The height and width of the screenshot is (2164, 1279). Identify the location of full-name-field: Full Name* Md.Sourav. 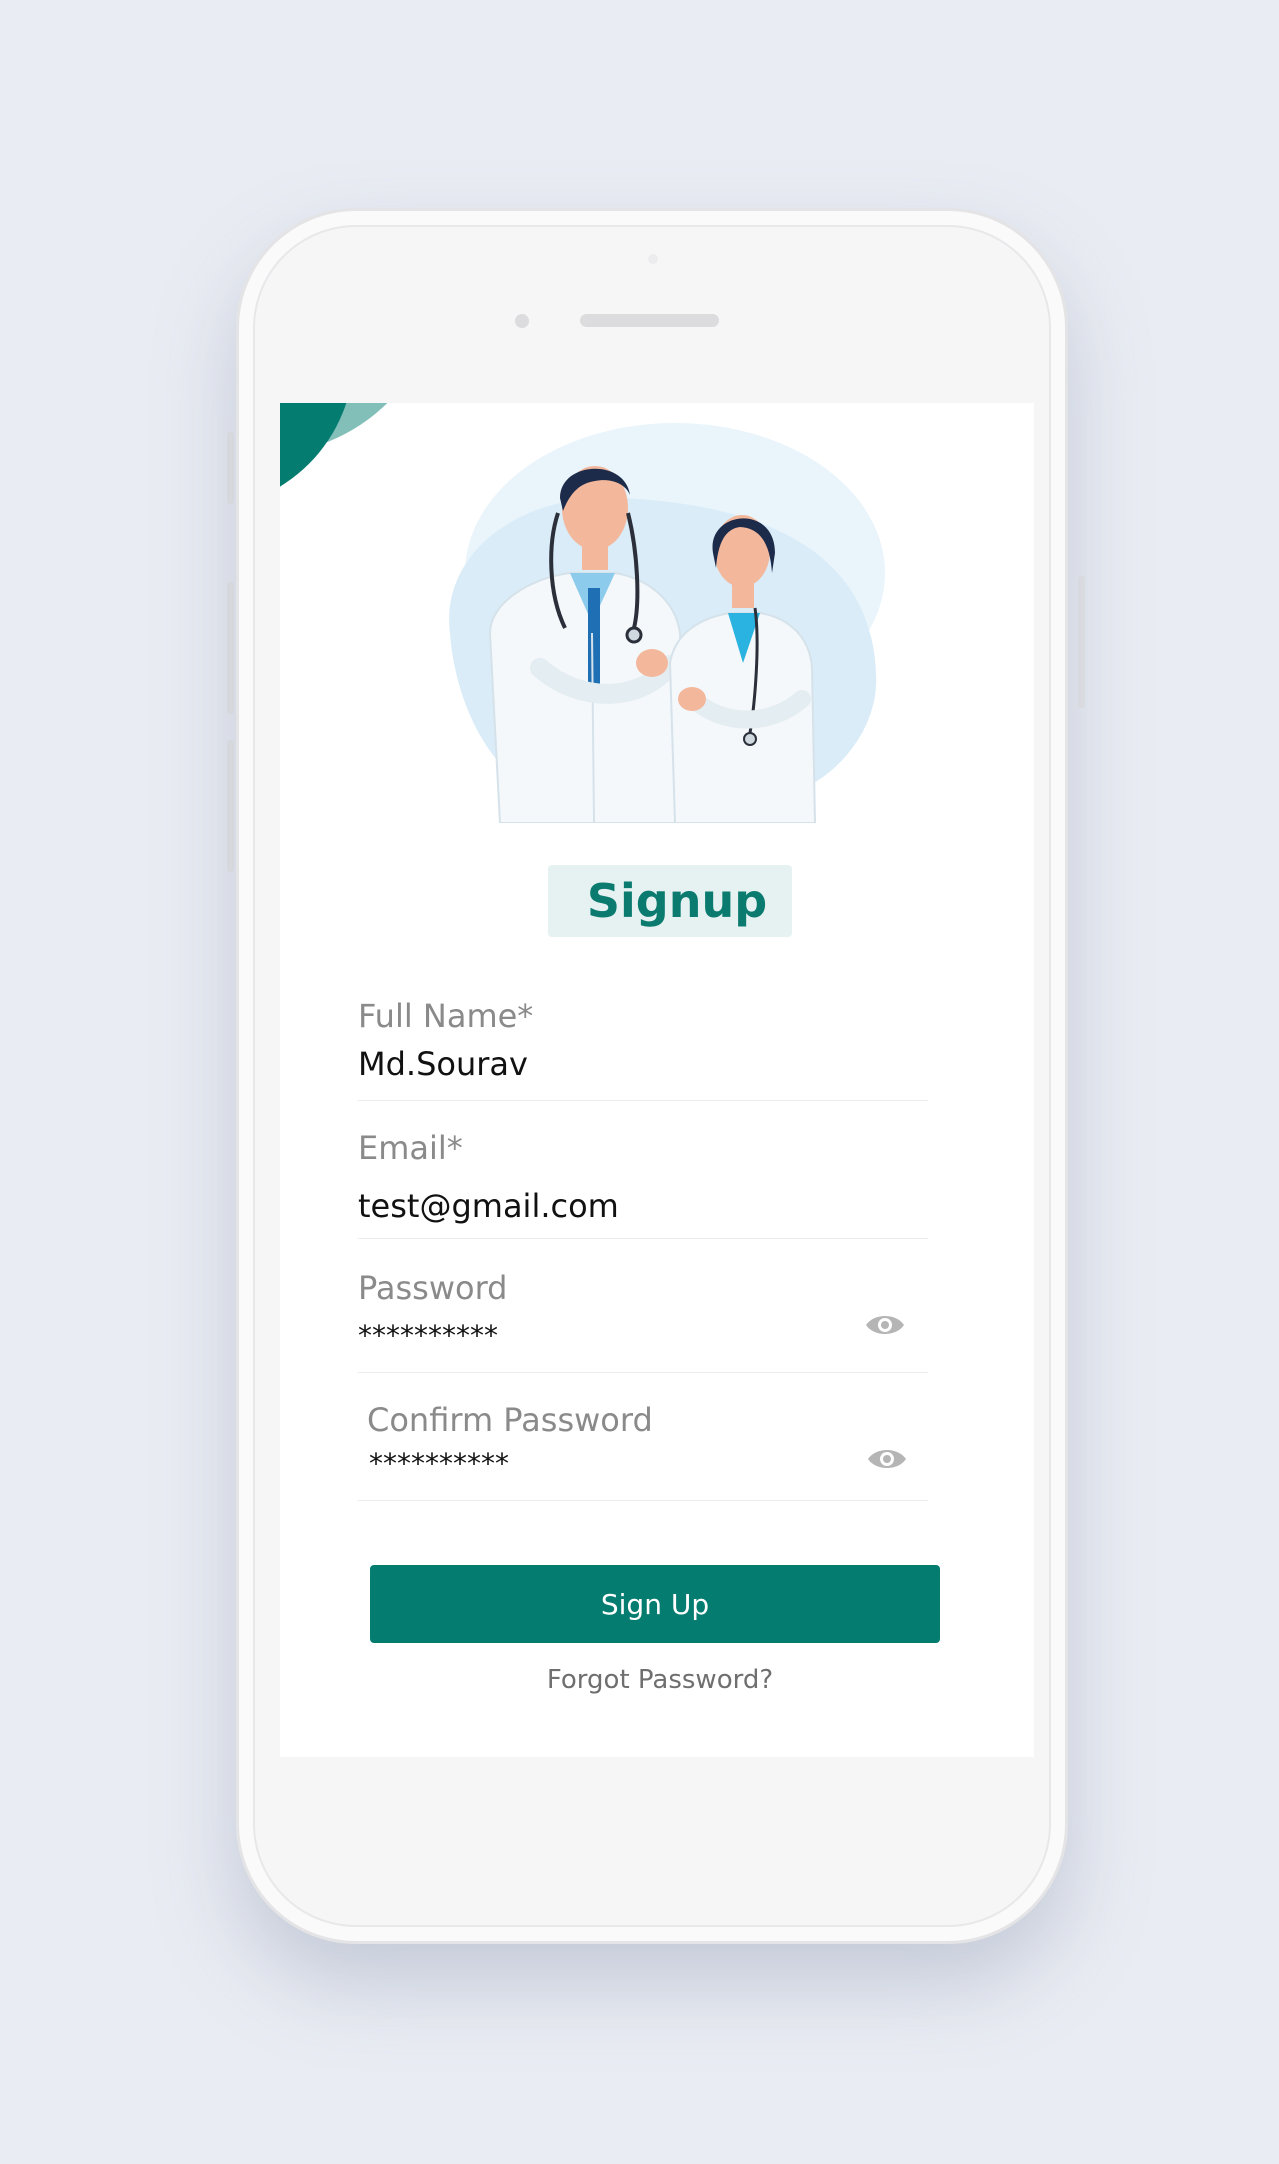
(643, 1047).